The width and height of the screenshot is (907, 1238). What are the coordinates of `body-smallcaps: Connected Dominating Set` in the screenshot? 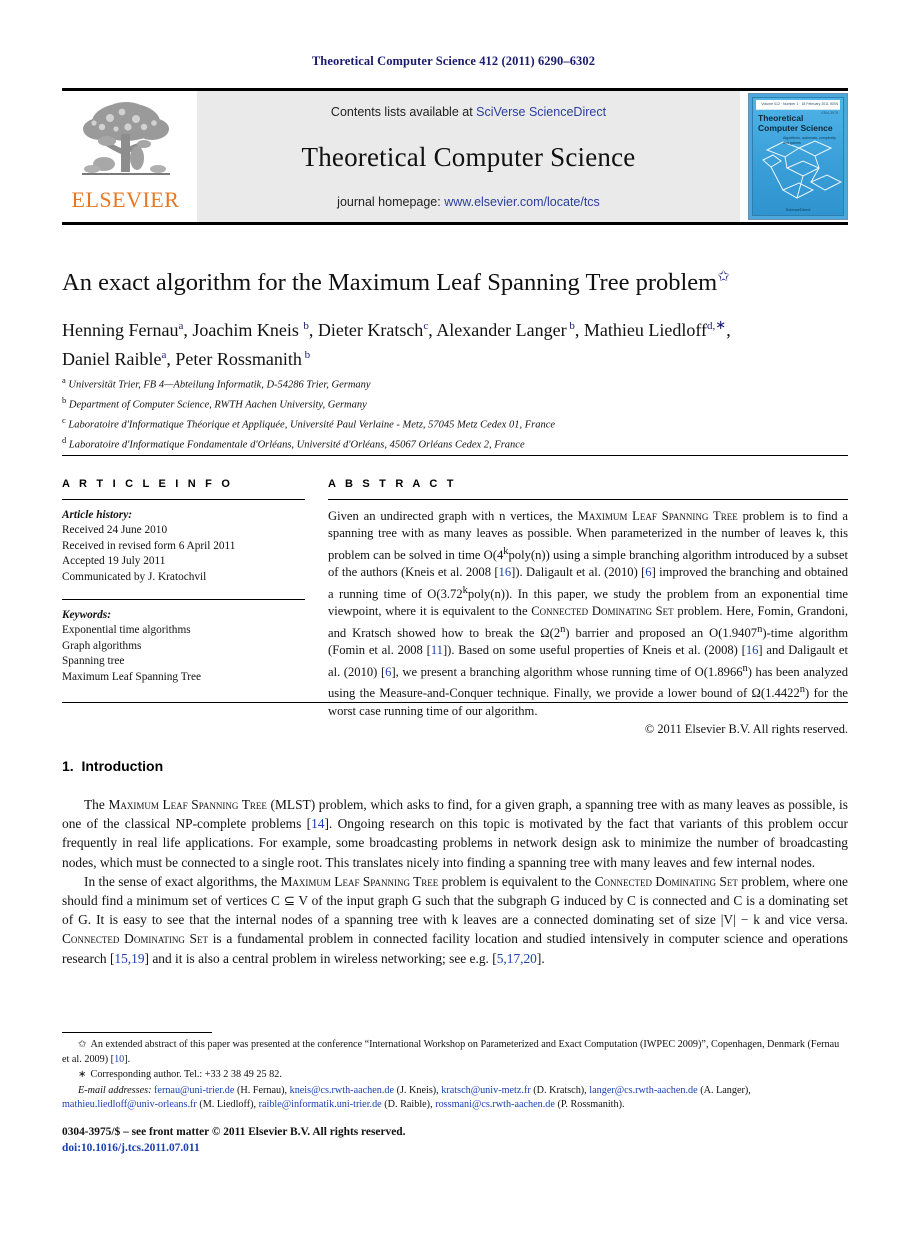 It's located at (135, 939).